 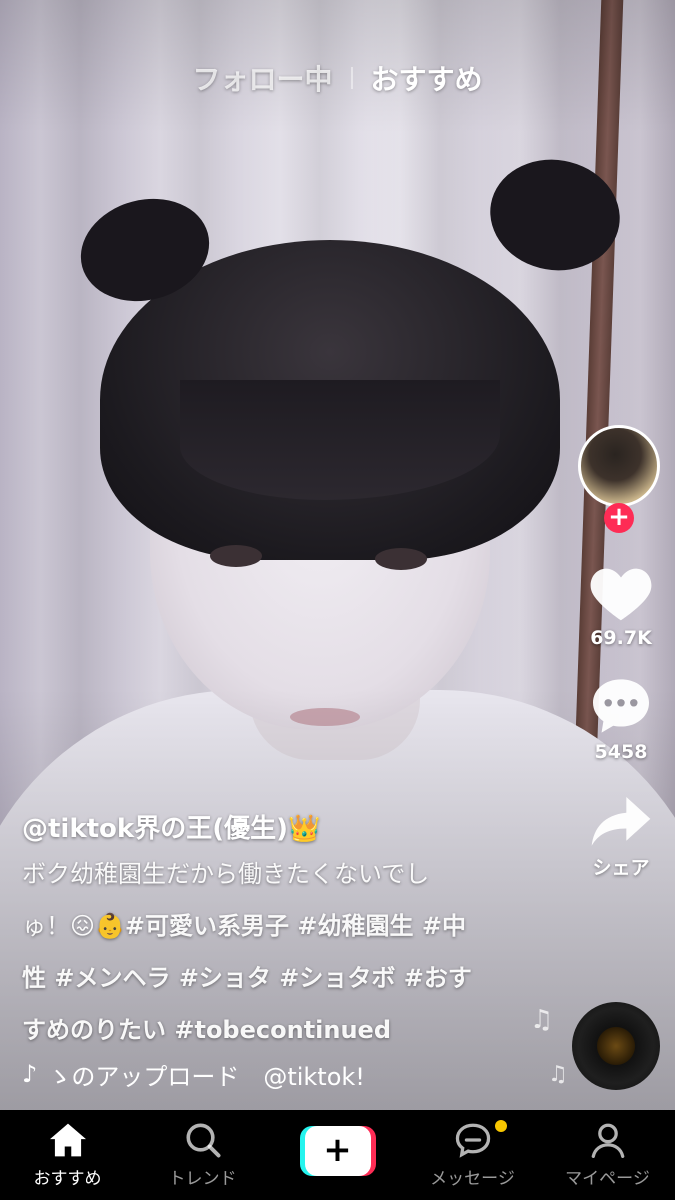 I want to click on hashtag-list: #可愛い系男子 #幼稚園生 #中, so click(x=295, y=926).